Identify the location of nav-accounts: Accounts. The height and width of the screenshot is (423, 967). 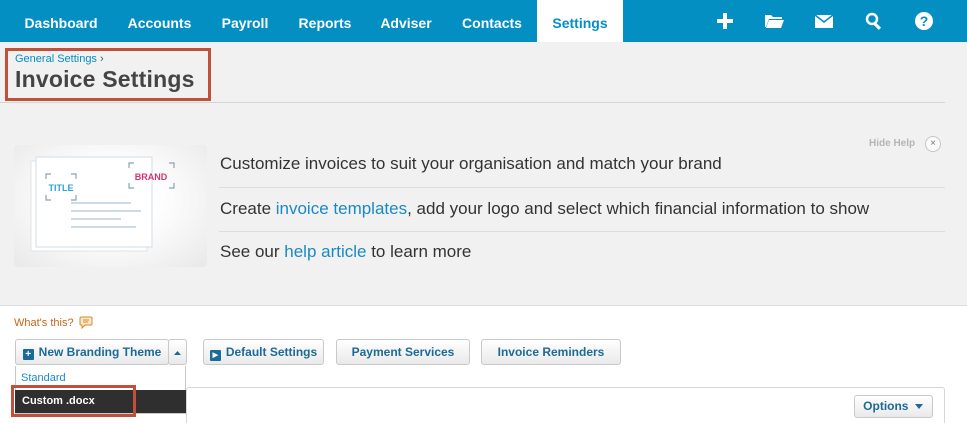
(159, 21).